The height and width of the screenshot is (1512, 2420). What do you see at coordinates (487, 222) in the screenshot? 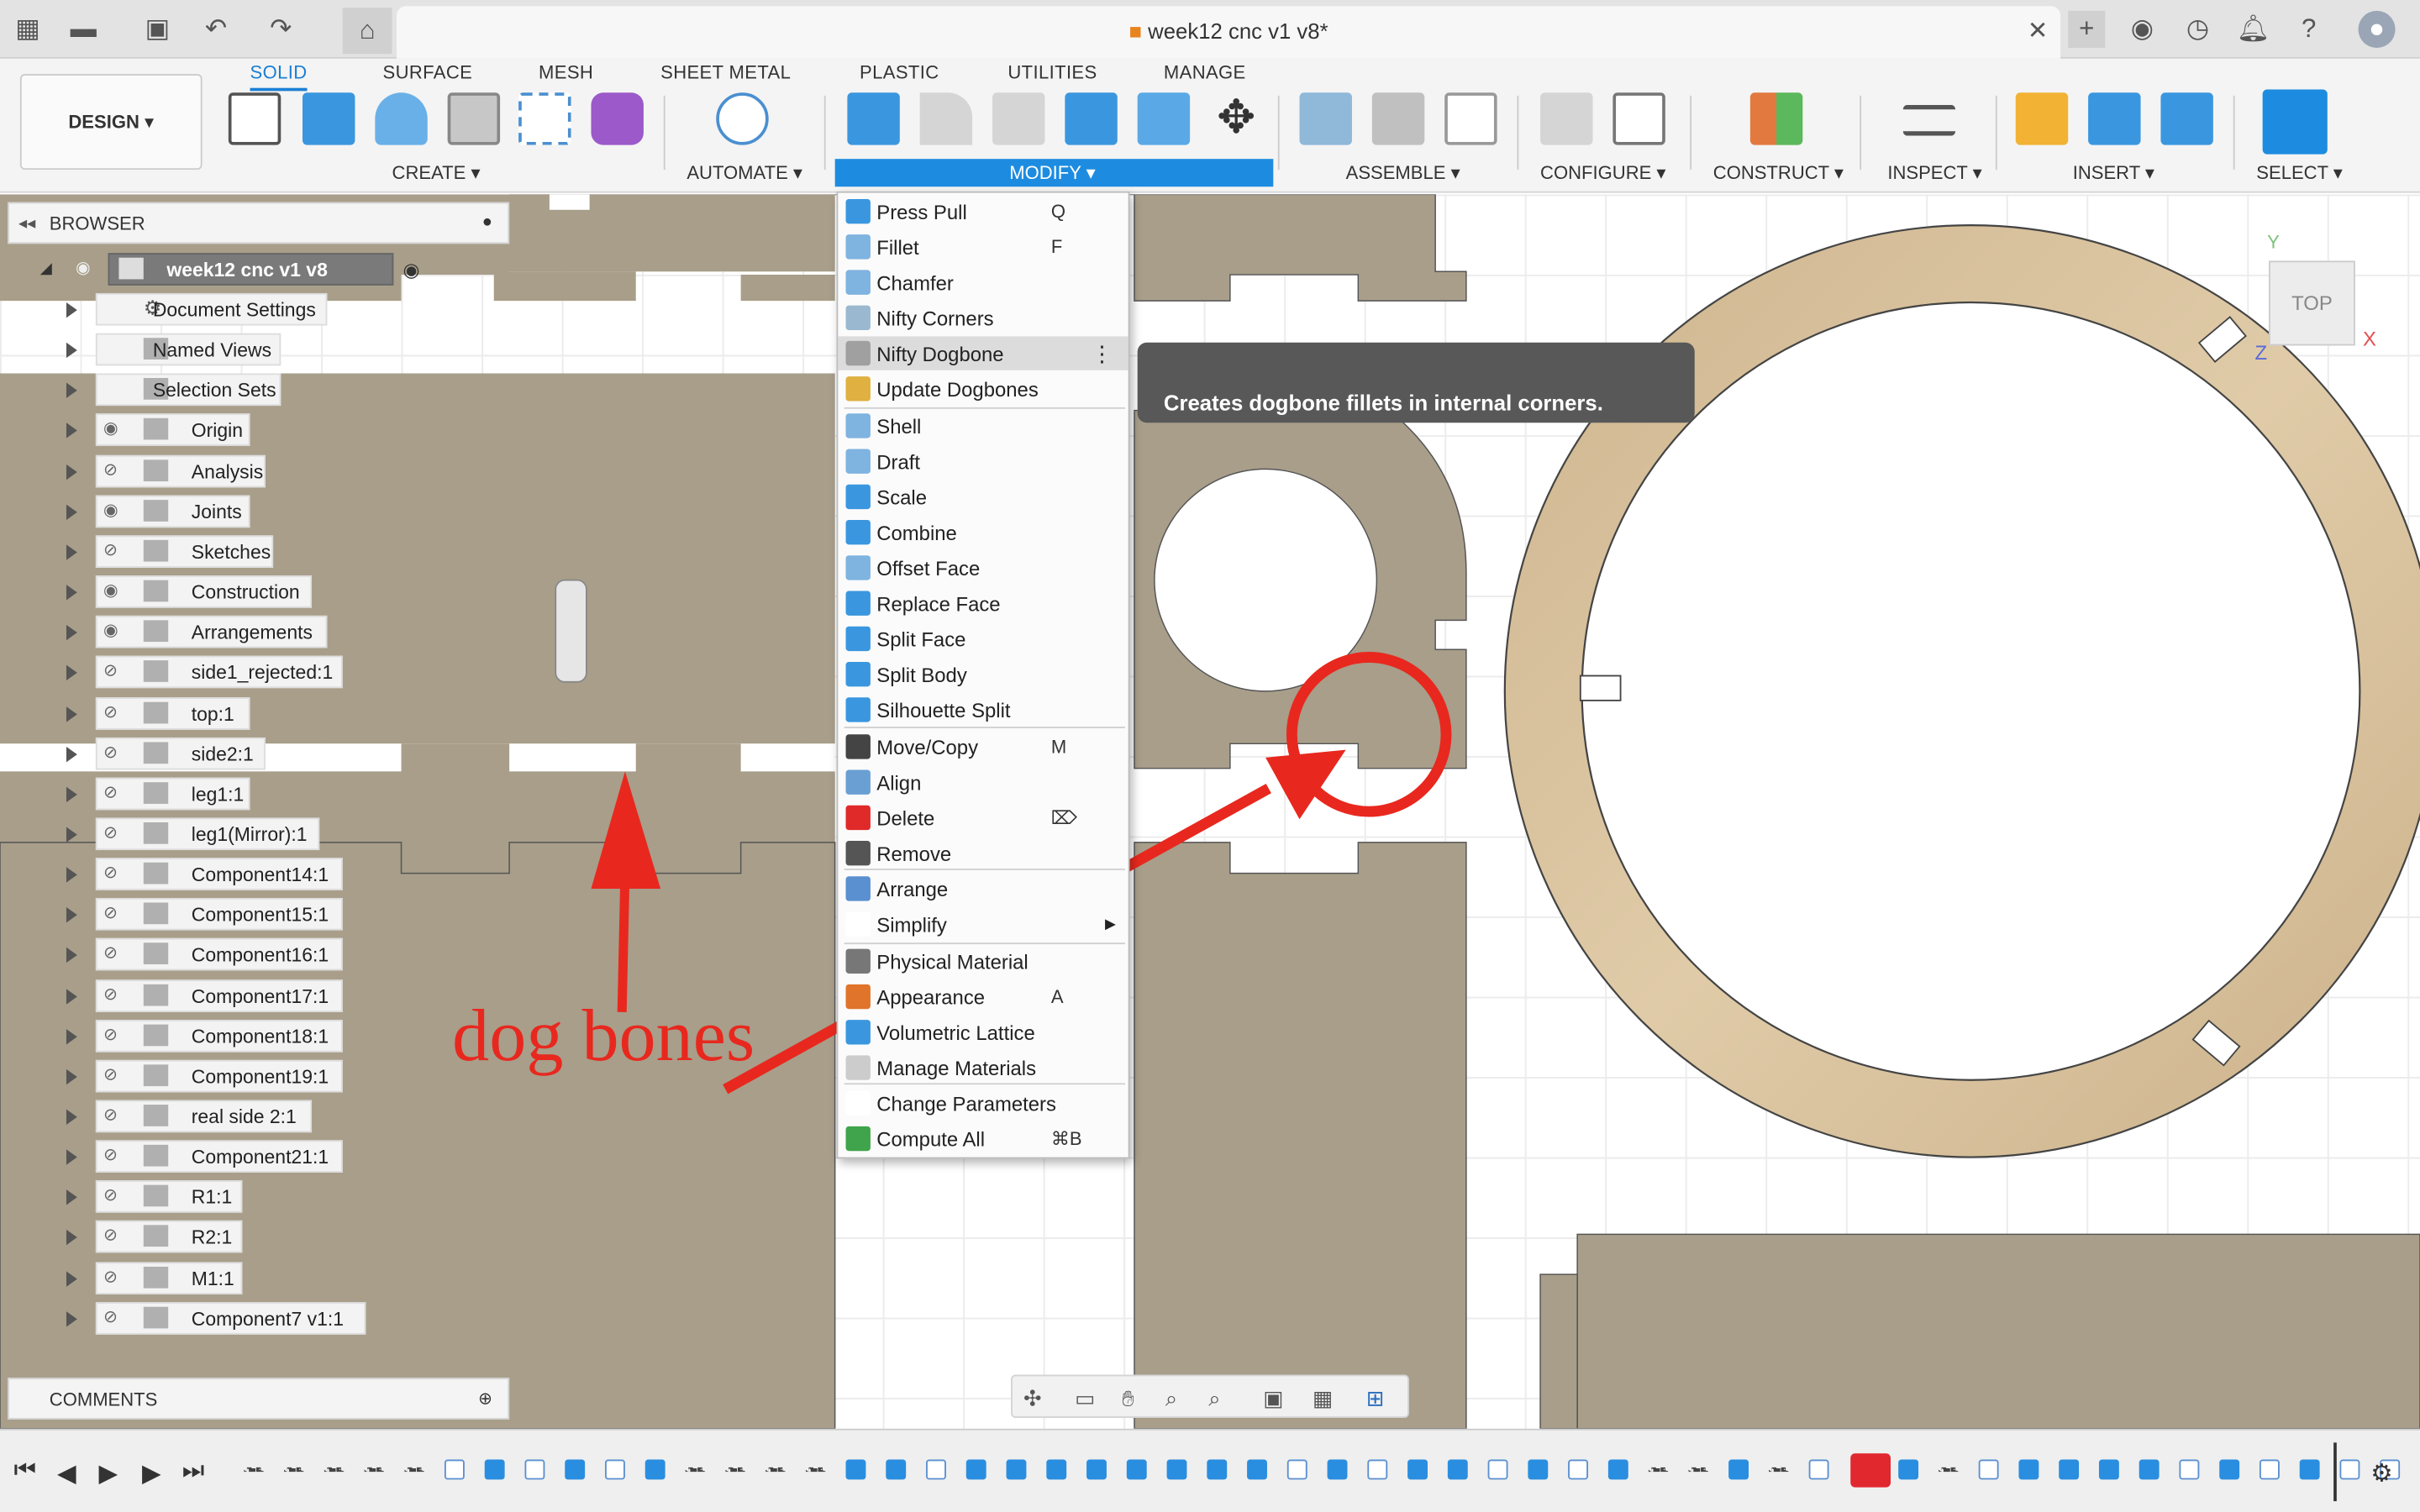
I see `browser-pin-icon: ●` at bounding box center [487, 222].